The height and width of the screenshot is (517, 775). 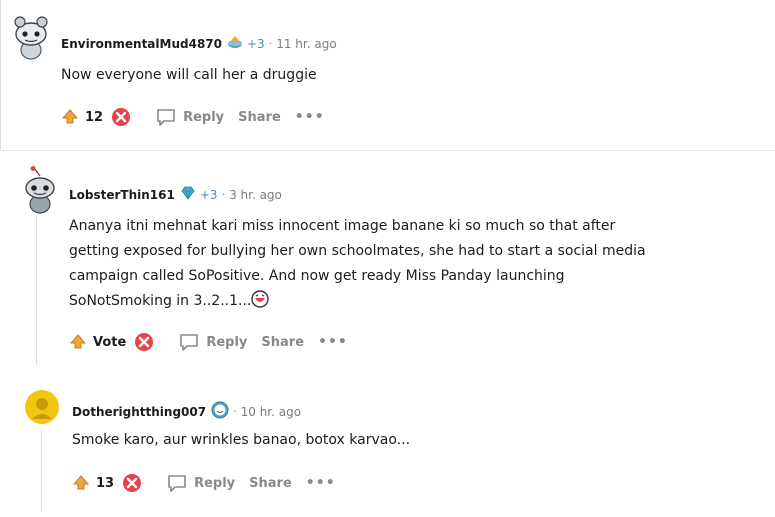 What do you see at coordinates (271, 412) in the screenshot?
I see `timestamp: 10 hr. ago` at bounding box center [271, 412].